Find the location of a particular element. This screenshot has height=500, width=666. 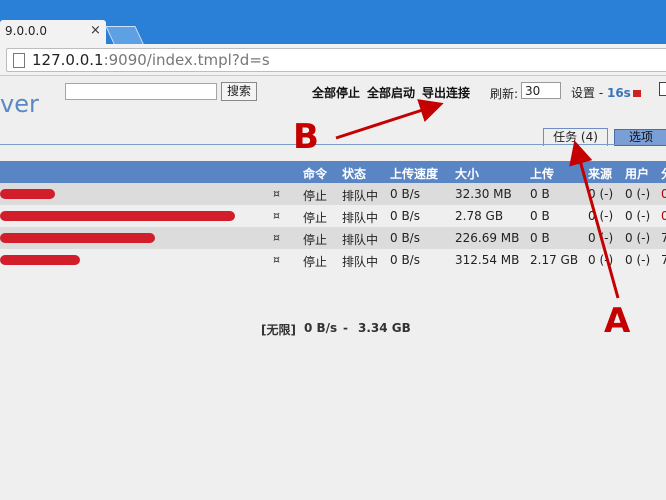

close-icon: × is located at coordinates (95, 30).